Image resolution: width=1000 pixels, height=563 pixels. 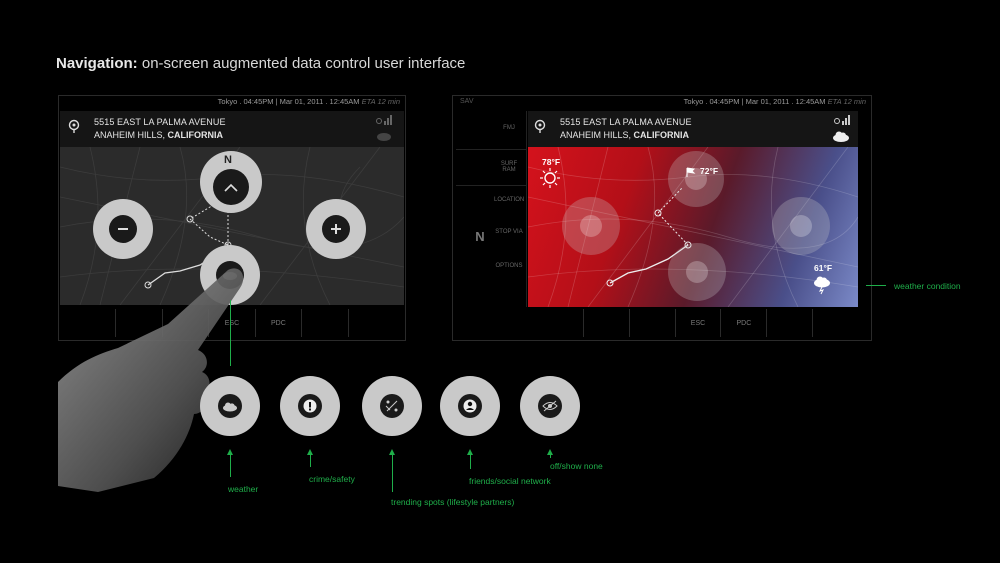 I want to click on sun-icon, so click(x=550, y=178).